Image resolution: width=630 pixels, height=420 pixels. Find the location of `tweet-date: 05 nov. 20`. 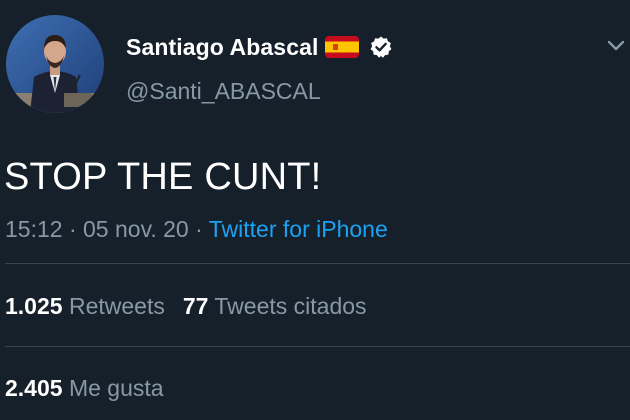

tweet-date: 05 nov. 20 is located at coordinates (136, 229).